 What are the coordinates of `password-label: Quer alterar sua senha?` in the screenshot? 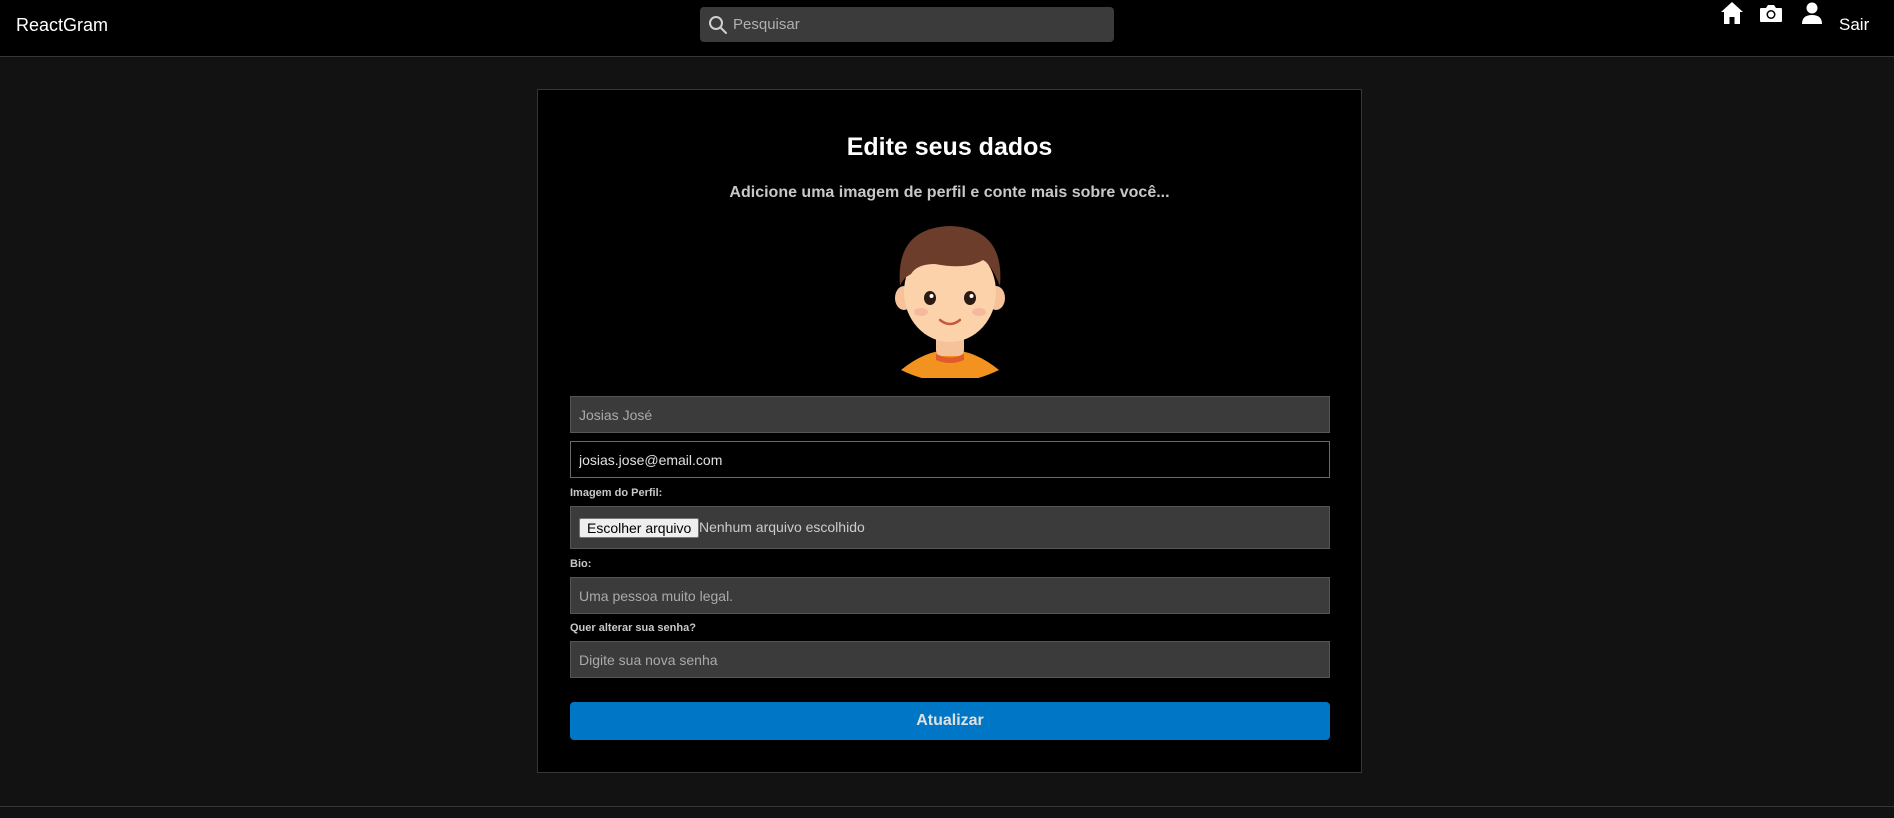 It's located at (633, 628).